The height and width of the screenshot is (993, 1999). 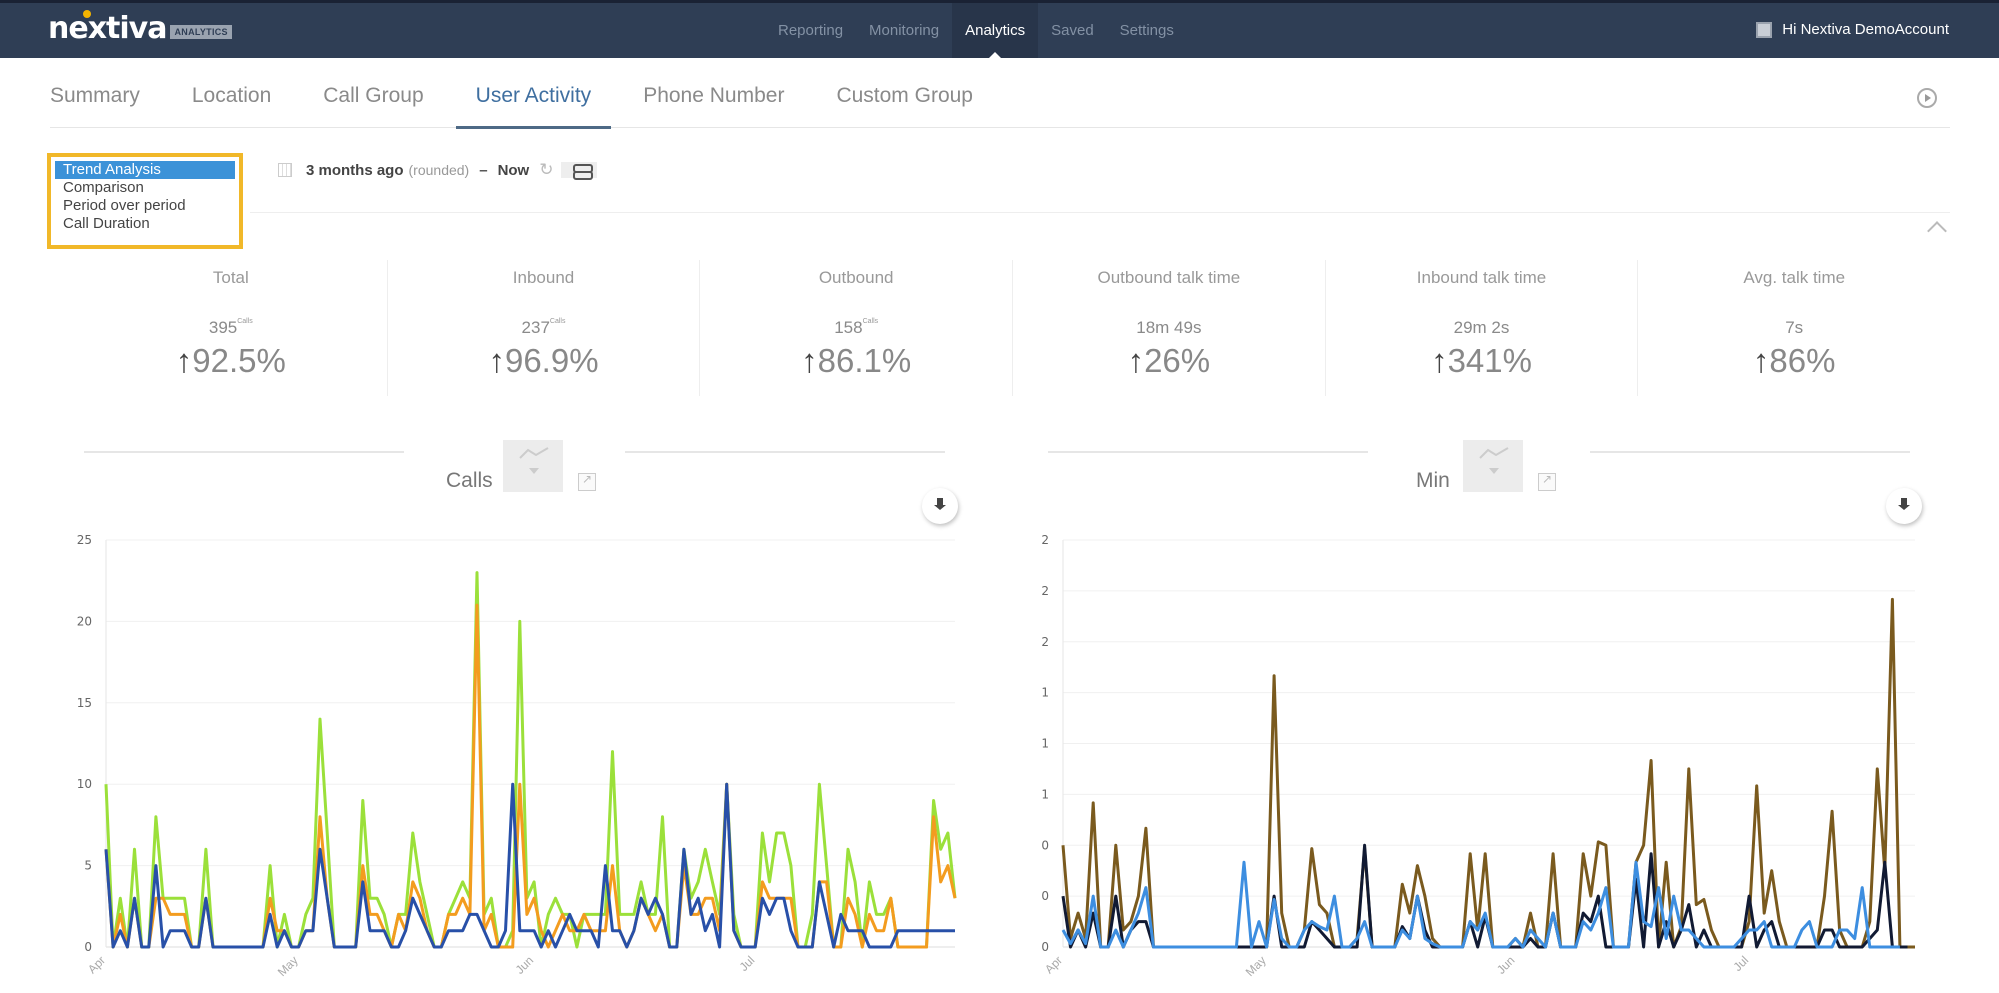 What do you see at coordinates (533, 104) in the screenshot?
I see `tab-user-activity: User Activity` at bounding box center [533, 104].